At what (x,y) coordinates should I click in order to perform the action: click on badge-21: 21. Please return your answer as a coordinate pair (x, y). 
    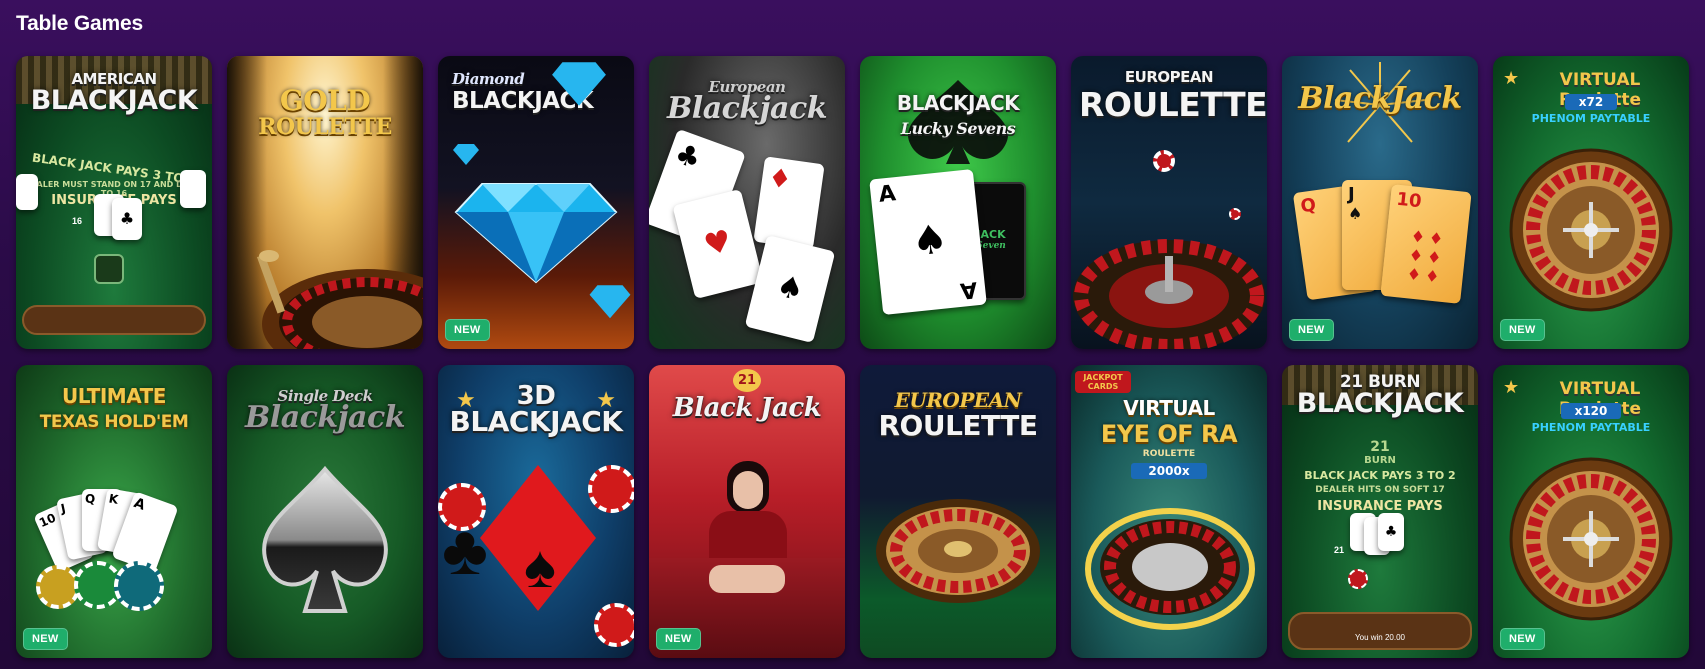
    Looking at the image, I should click on (747, 380).